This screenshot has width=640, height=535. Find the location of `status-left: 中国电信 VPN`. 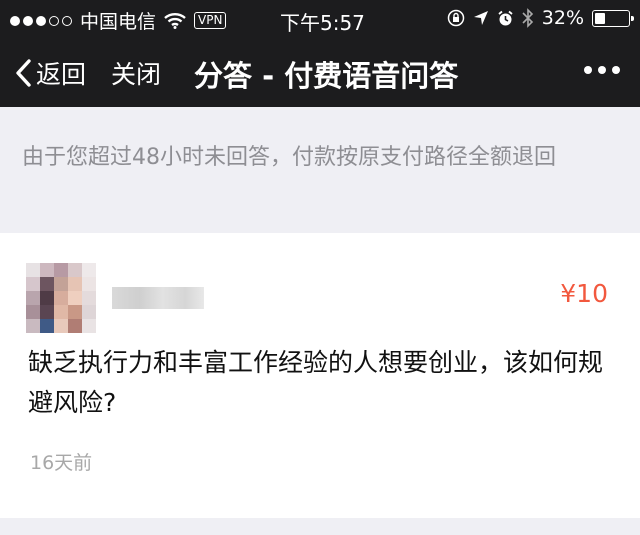

status-left: 中国电信 VPN is located at coordinates (118, 20).